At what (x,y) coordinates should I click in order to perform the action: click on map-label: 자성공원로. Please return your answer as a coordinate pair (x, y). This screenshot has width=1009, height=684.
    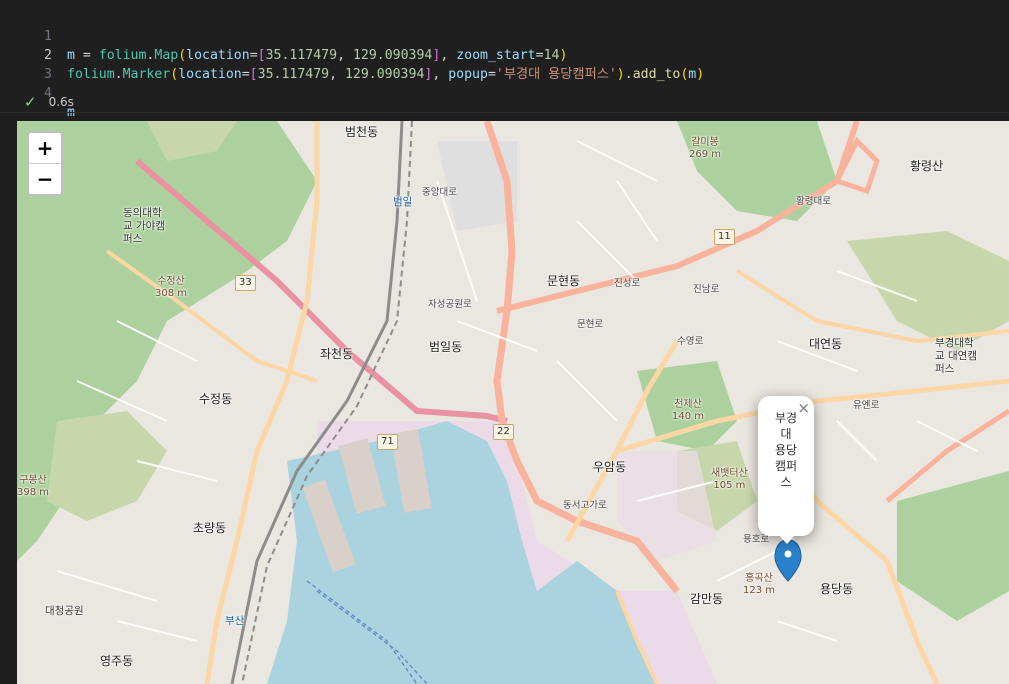
    Looking at the image, I should click on (450, 304).